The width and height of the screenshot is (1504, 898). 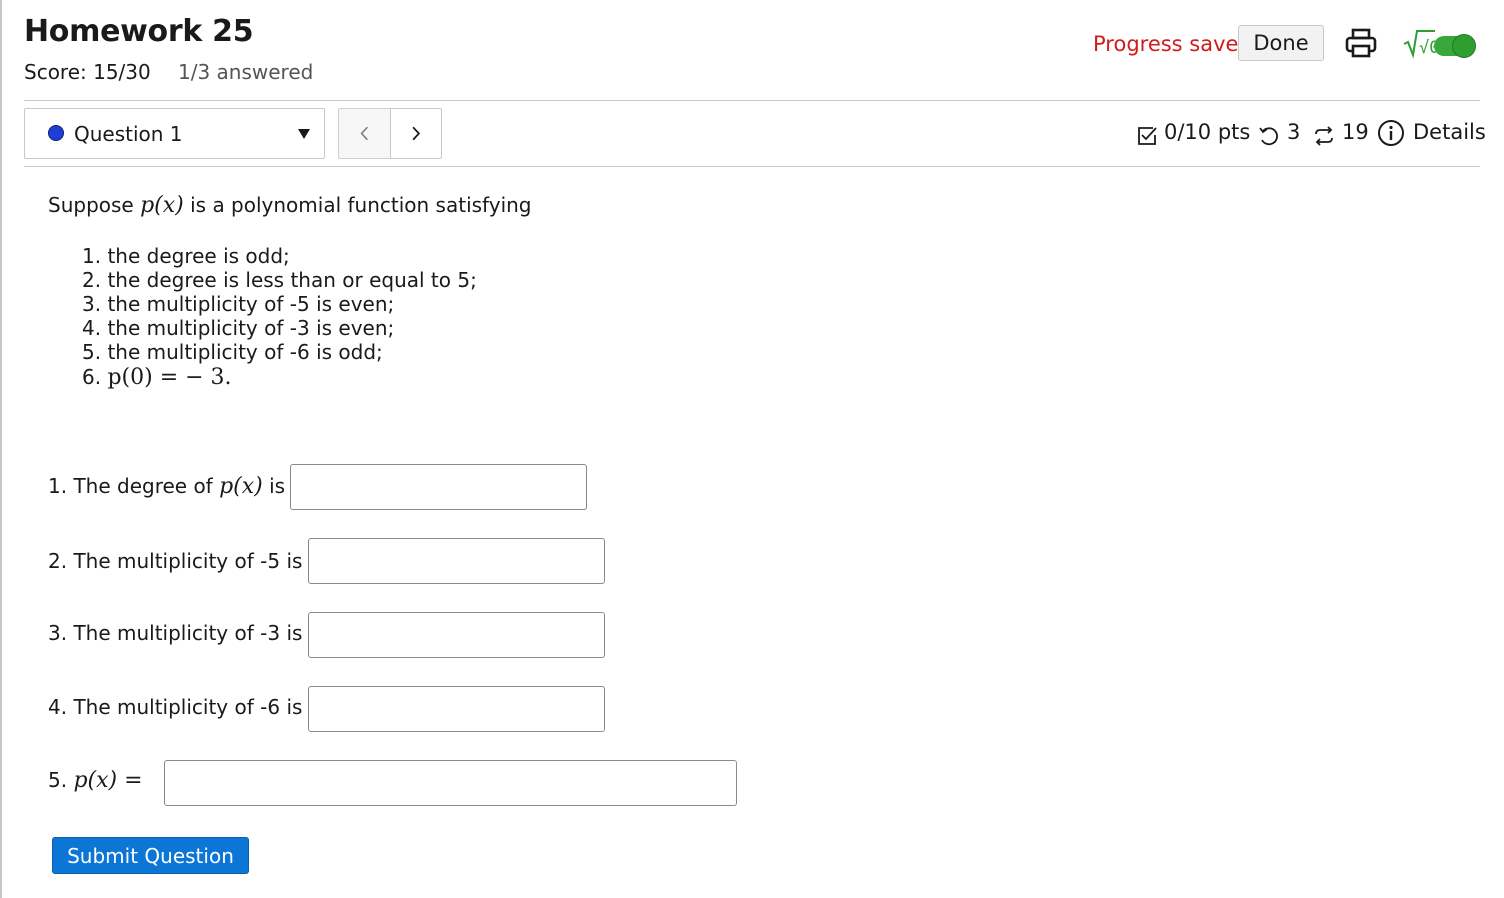 What do you see at coordinates (1, 449) in the screenshot?
I see `left-border` at bounding box center [1, 449].